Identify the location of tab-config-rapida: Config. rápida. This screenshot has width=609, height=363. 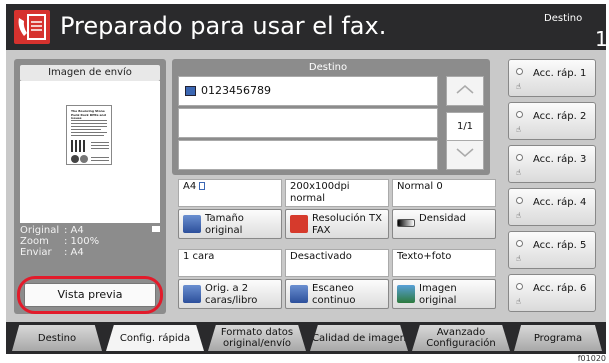
(155, 338).